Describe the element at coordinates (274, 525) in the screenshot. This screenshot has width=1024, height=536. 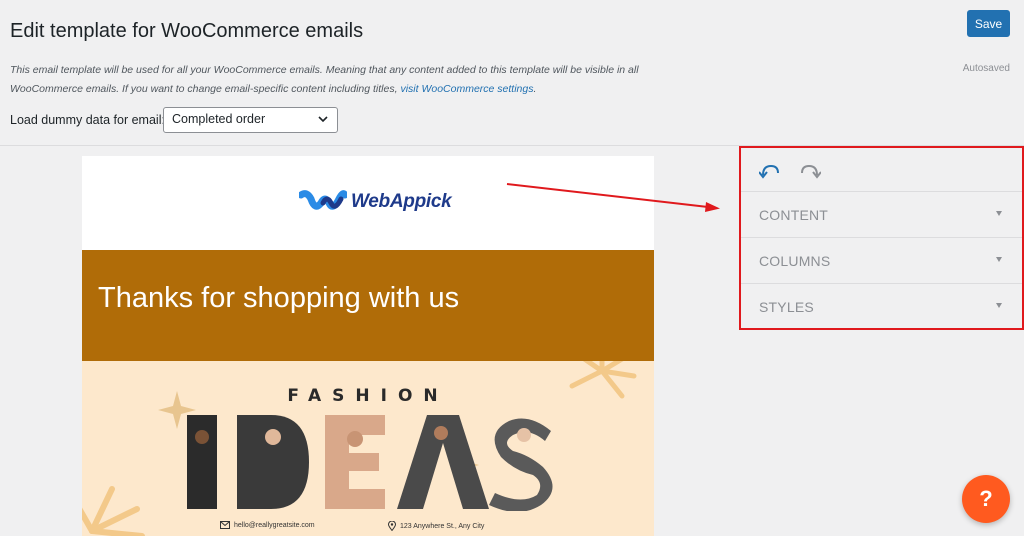
I see `contact-email-text: hello@reallygreatsite.com` at that location.